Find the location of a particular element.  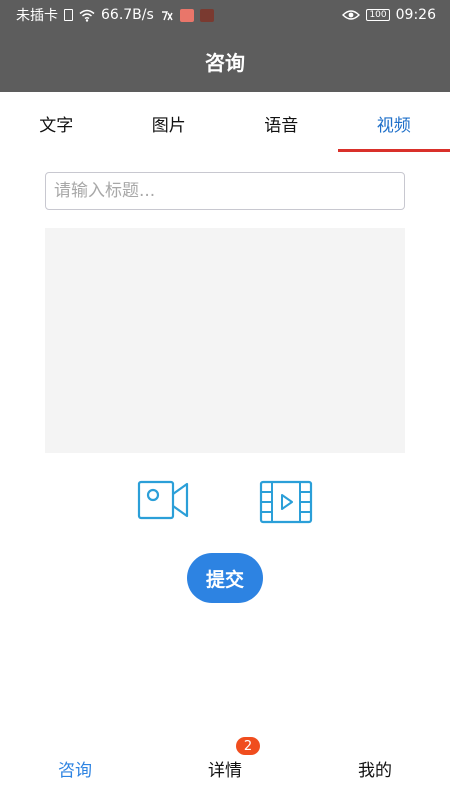

title-input is located at coordinates (225, 191).